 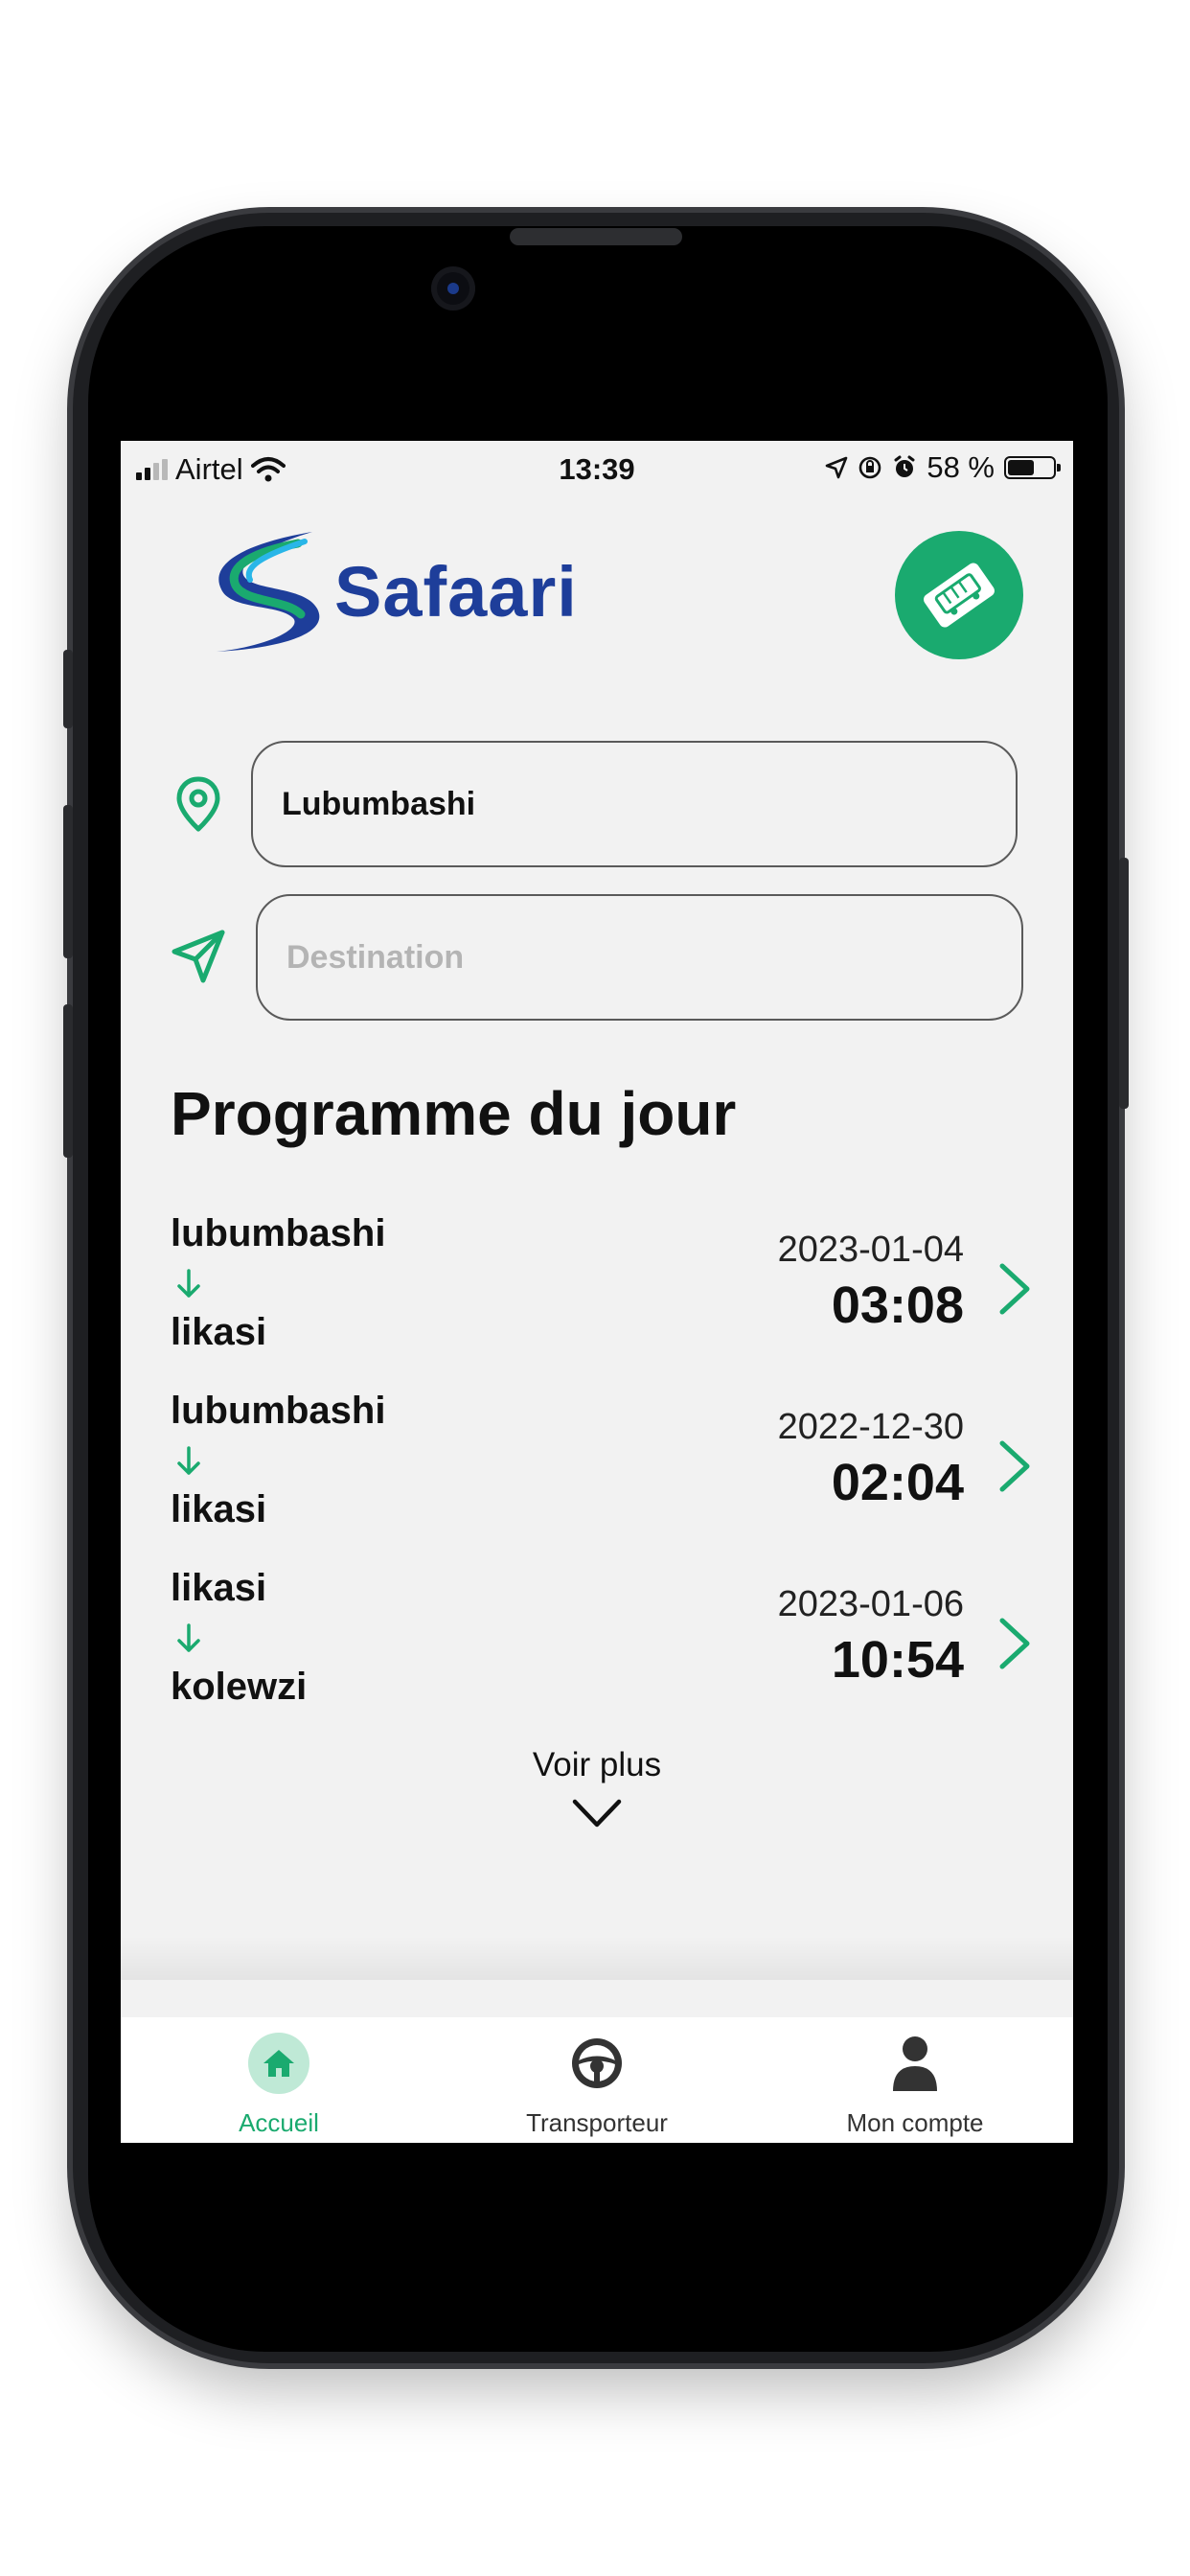 What do you see at coordinates (837, 467) in the screenshot?
I see `location-arrow-icon` at bounding box center [837, 467].